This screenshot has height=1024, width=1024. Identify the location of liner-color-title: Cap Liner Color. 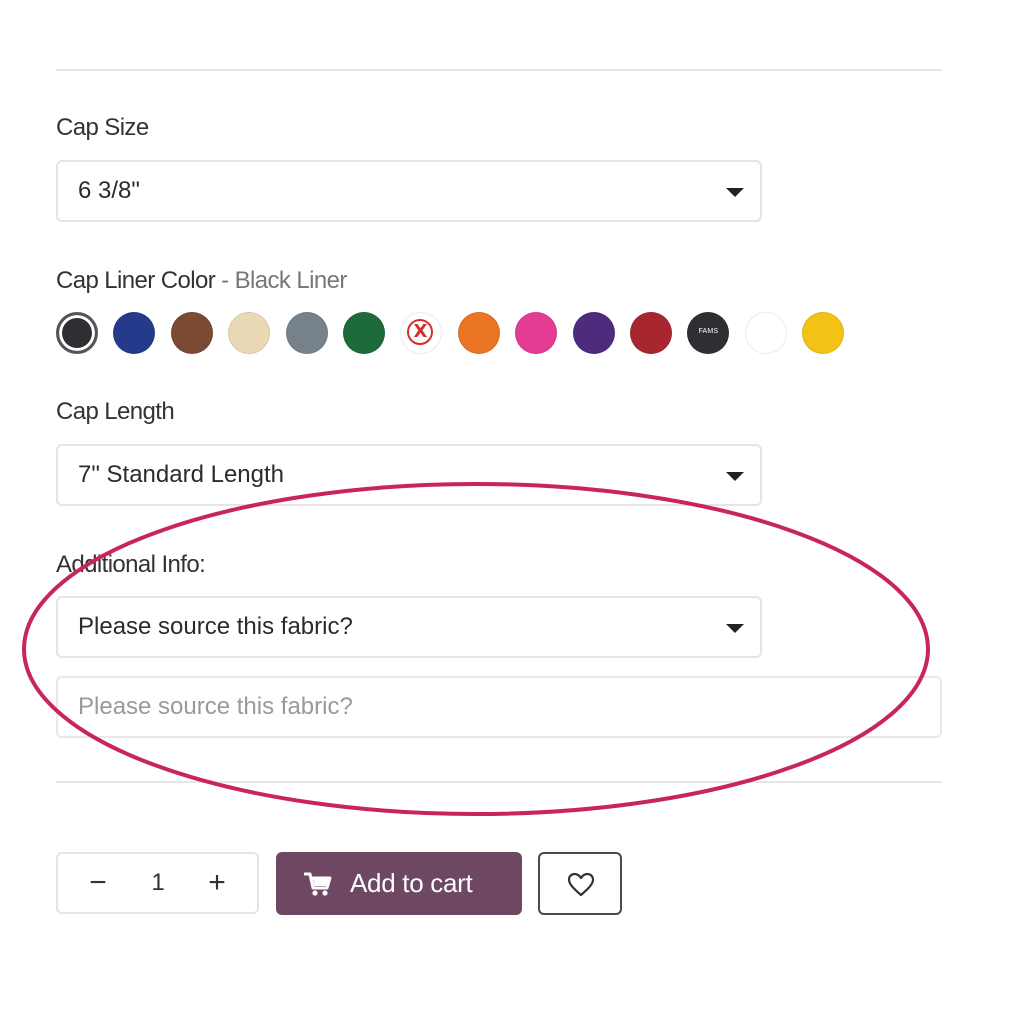
(136, 280).